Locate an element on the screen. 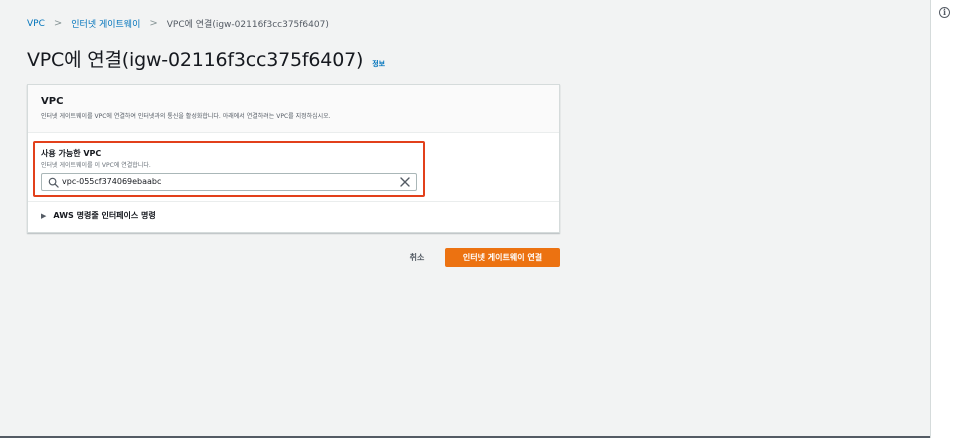  close-icon is located at coordinates (405, 182).